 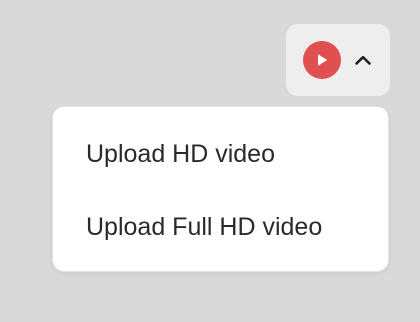 I want to click on menu-item-upload-hd-video: Upload HD video, so click(x=180, y=154).